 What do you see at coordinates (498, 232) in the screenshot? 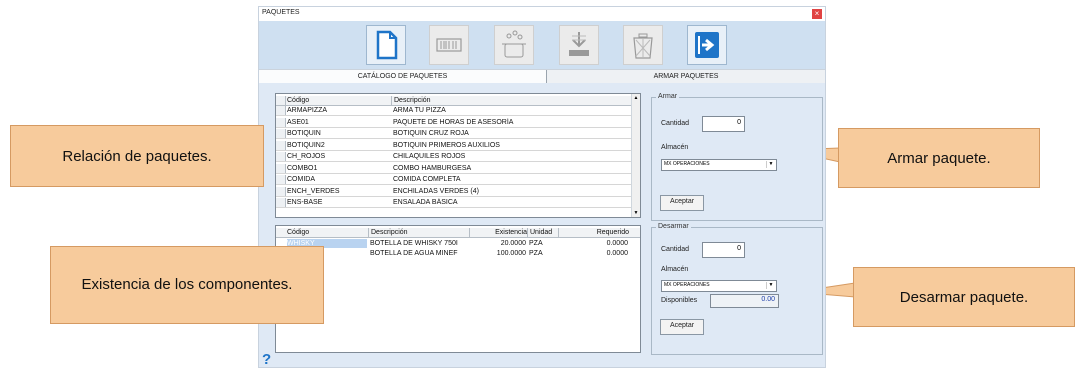
I see `col-existencia-header: Existencia` at bounding box center [498, 232].